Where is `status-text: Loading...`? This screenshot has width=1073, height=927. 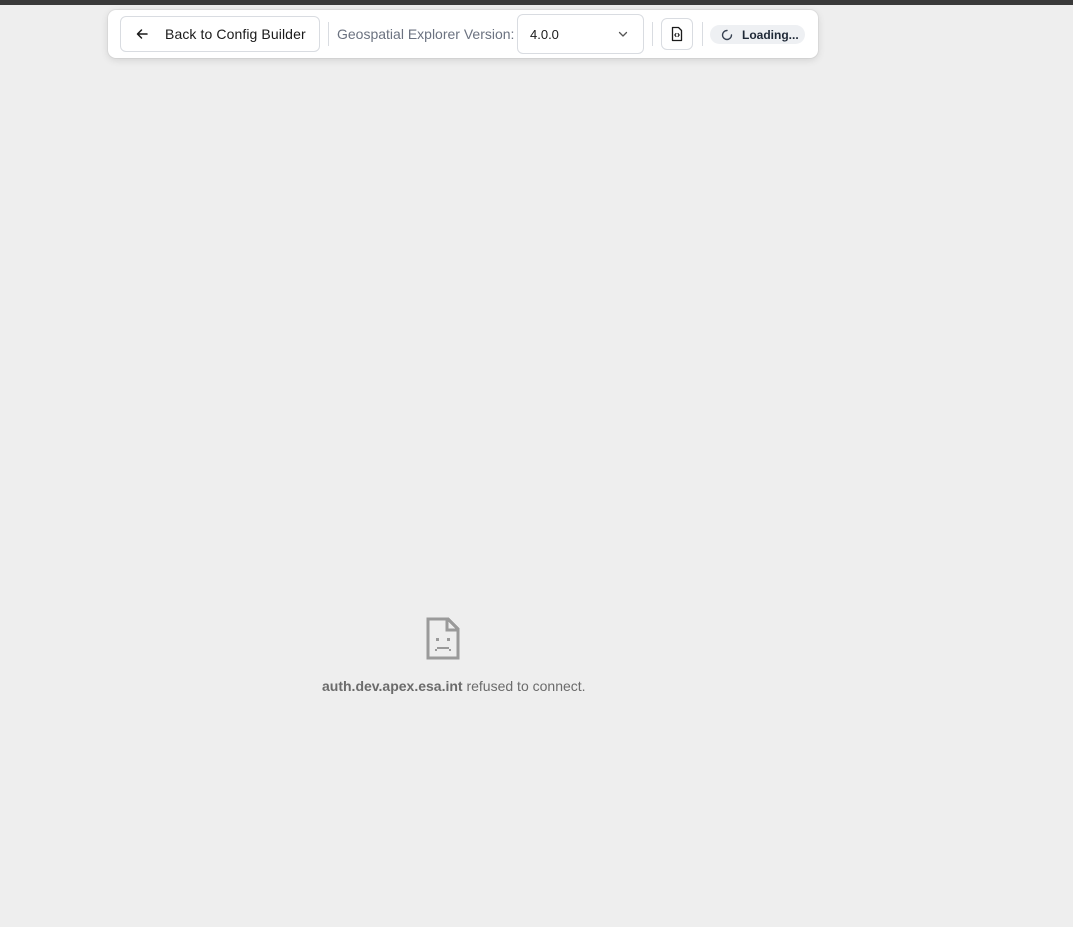 status-text: Loading... is located at coordinates (770, 34).